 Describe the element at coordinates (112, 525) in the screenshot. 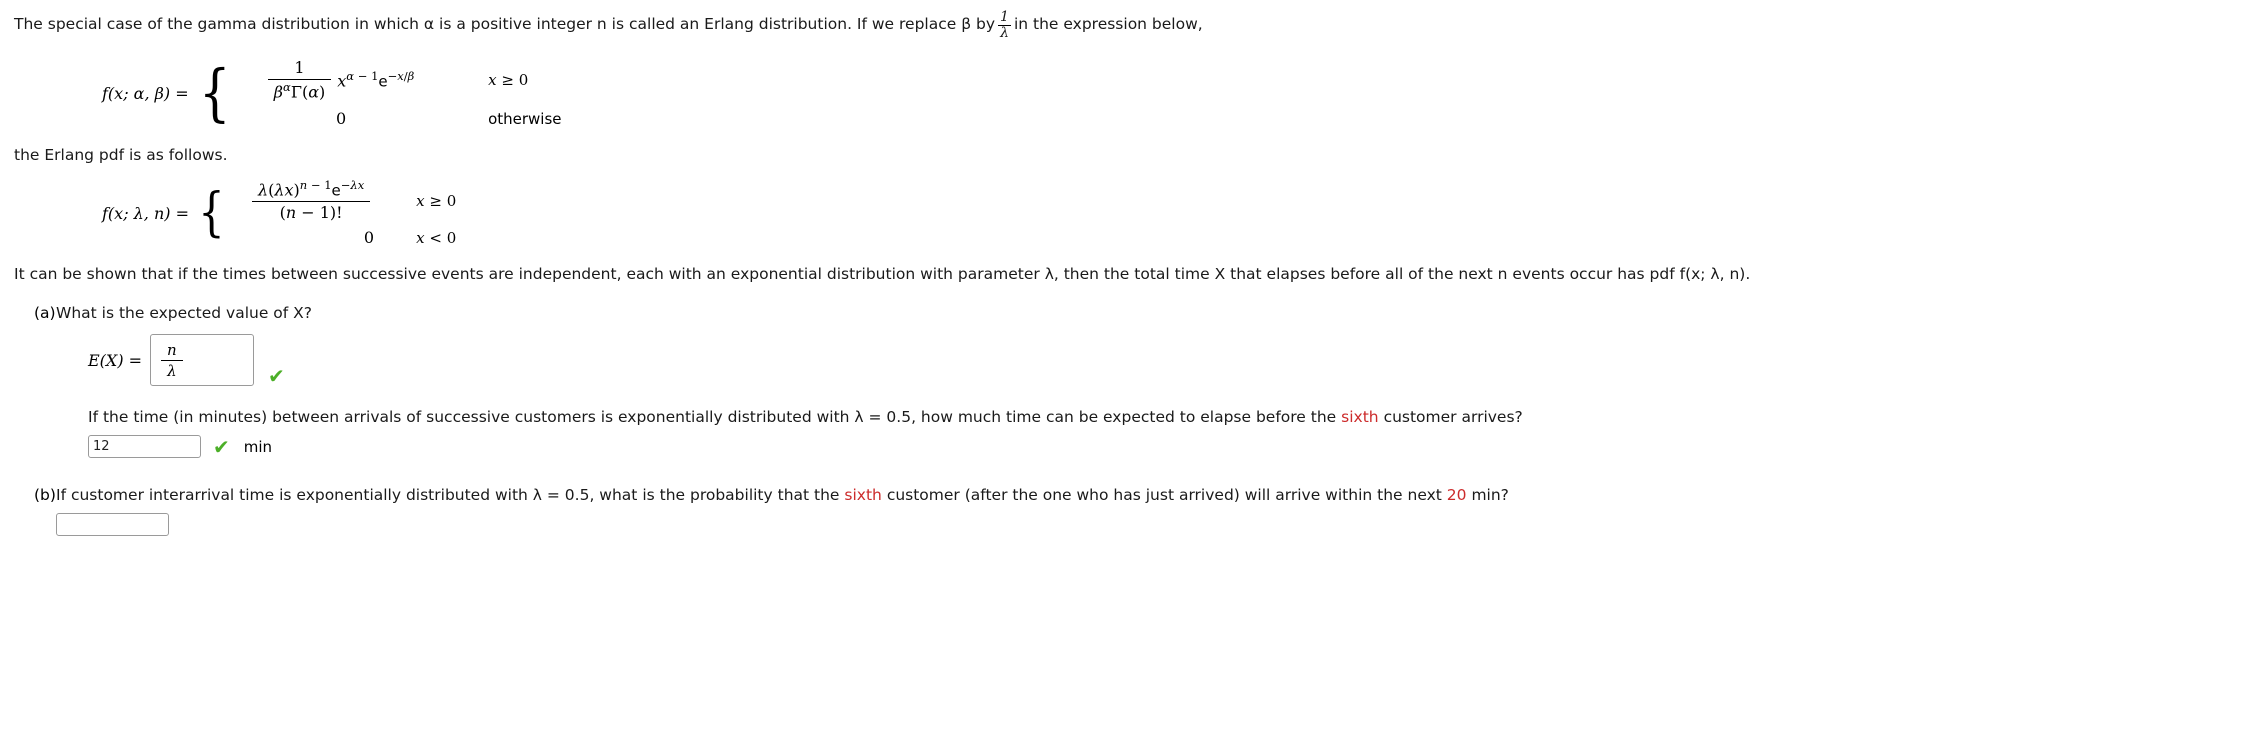

I see `part-b-input` at that location.